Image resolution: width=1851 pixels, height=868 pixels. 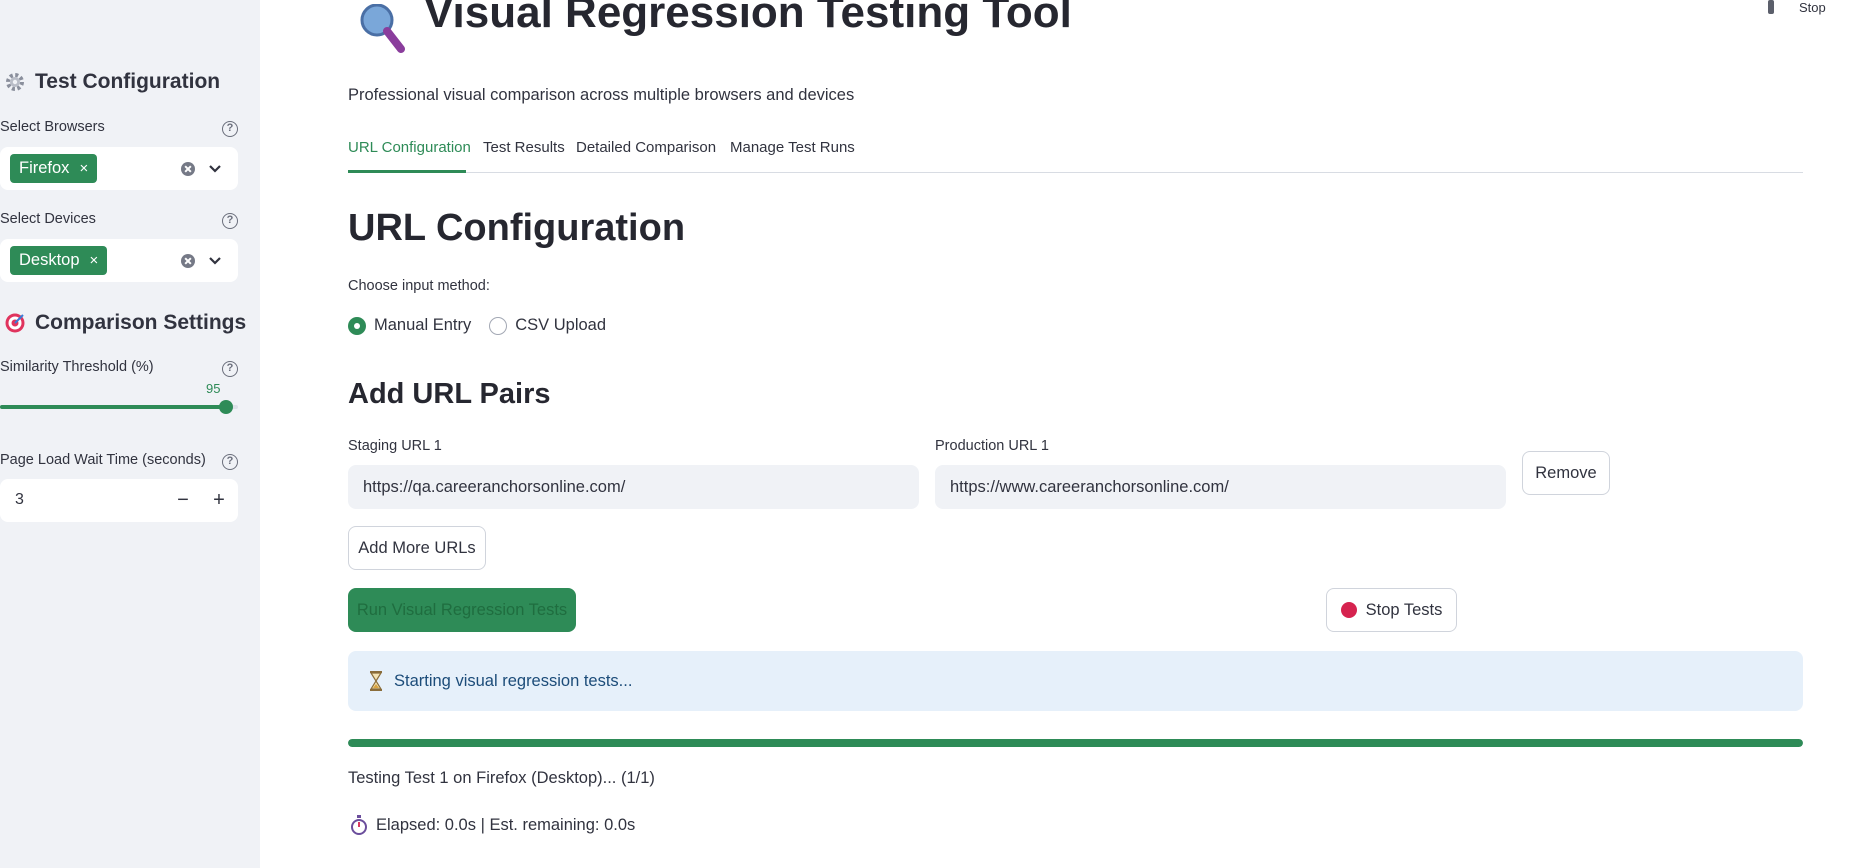 I want to click on devices-multiselect: Desktop ×, so click(x=119, y=260).